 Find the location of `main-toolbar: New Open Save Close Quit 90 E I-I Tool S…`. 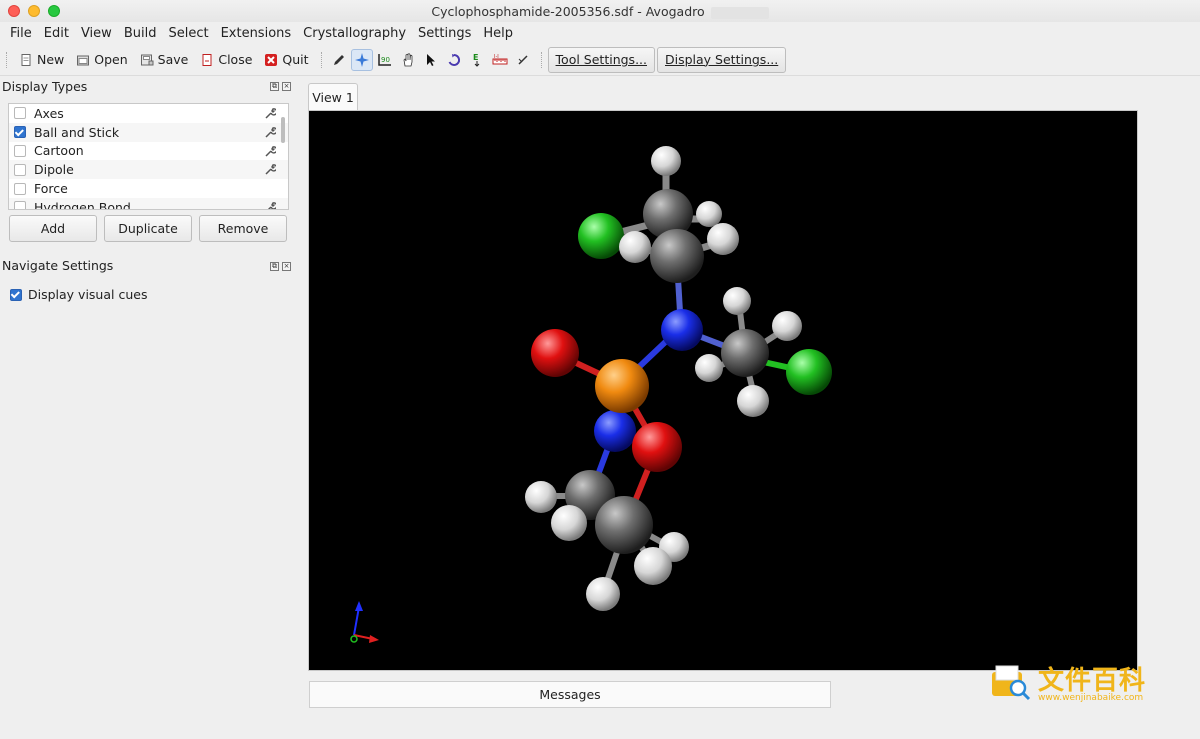

main-toolbar: New Open Save Close Quit 90 E I-I Tool S… is located at coordinates (600, 60).